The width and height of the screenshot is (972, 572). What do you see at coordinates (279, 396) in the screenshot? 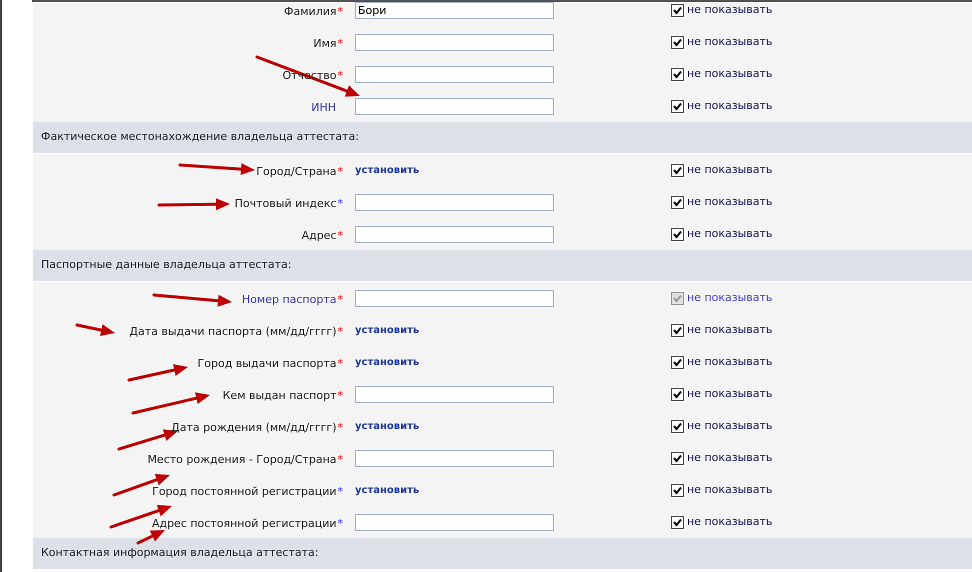
I see `field-label: Кем выдан паспорт` at bounding box center [279, 396].